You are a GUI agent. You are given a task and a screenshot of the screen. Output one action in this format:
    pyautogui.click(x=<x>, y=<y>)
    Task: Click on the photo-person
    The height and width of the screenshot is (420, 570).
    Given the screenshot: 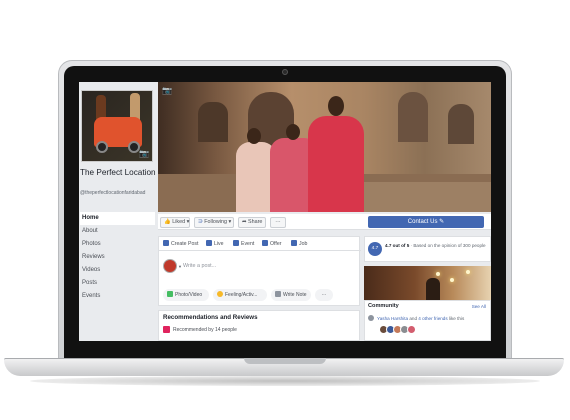 What is the action you would take?
    pyautogui.click(x=433, y=289)
    